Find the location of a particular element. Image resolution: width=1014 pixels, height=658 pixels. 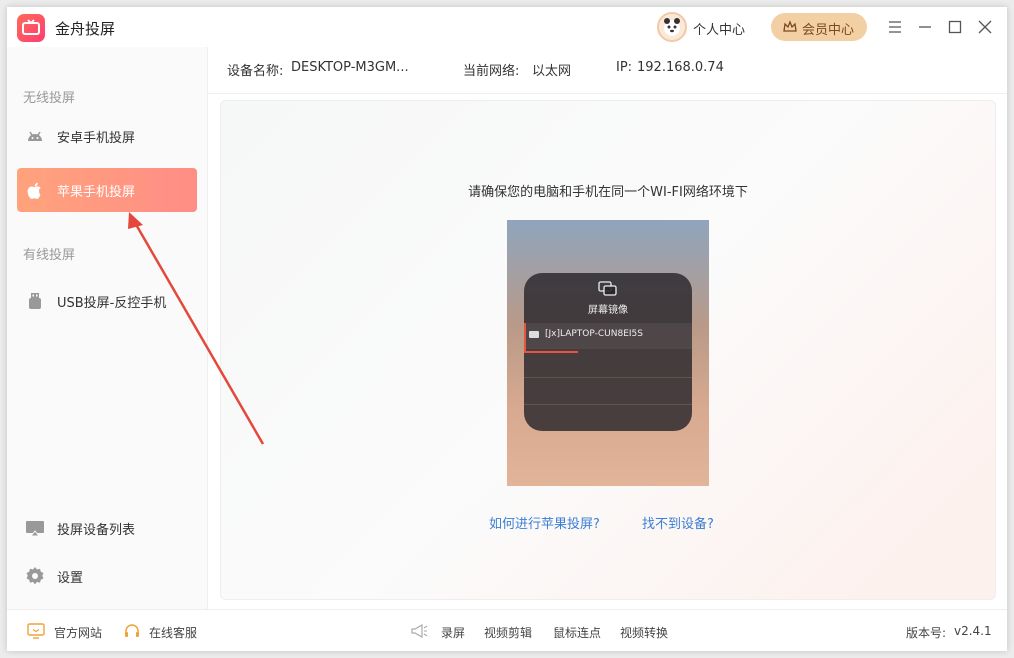

close-icon is located at coordinates (985, 27).